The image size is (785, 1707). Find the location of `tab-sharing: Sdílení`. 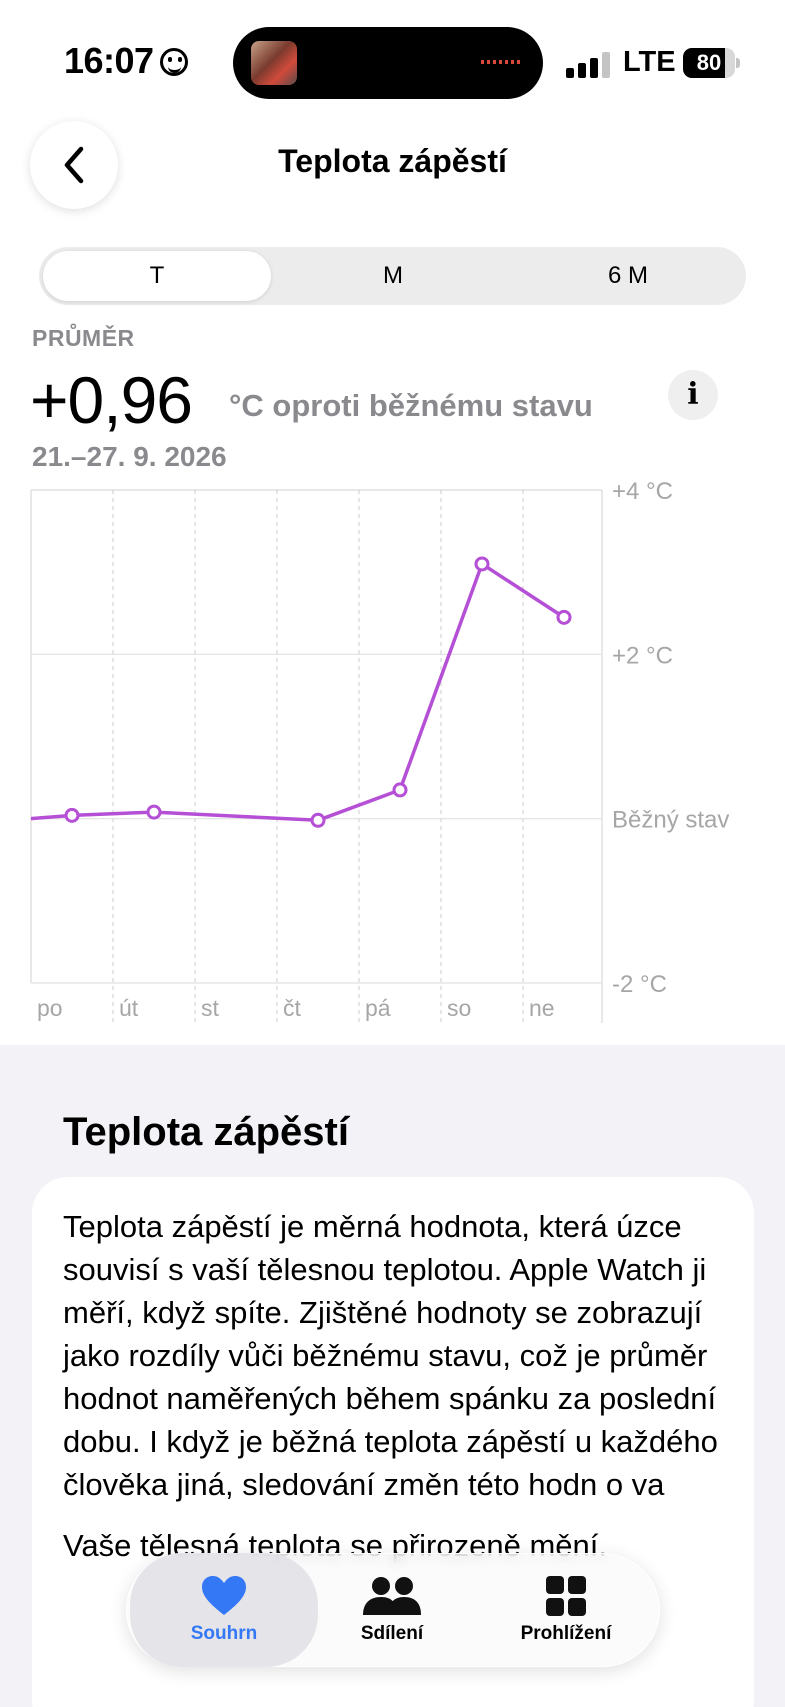

tab-sharing: Sdílení is located at coordinates (392, 1610).